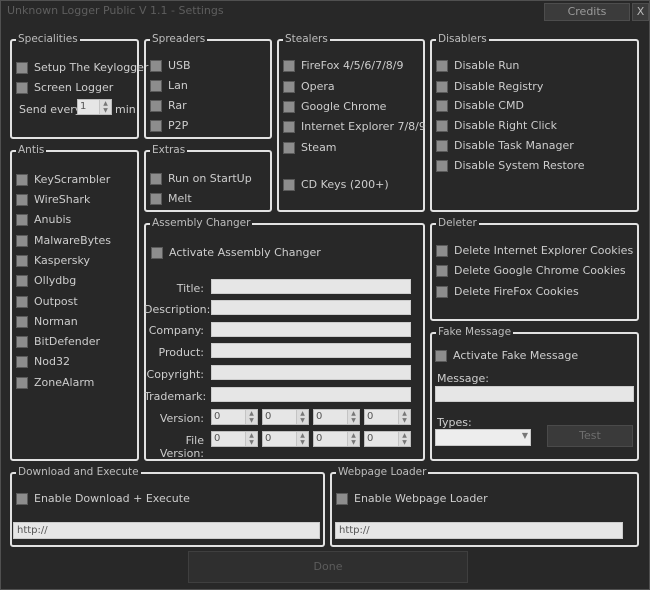  Describe the element at coordinates (525, 435) in the screenshot. I see `chevron-down-icon: ▼` at that location.